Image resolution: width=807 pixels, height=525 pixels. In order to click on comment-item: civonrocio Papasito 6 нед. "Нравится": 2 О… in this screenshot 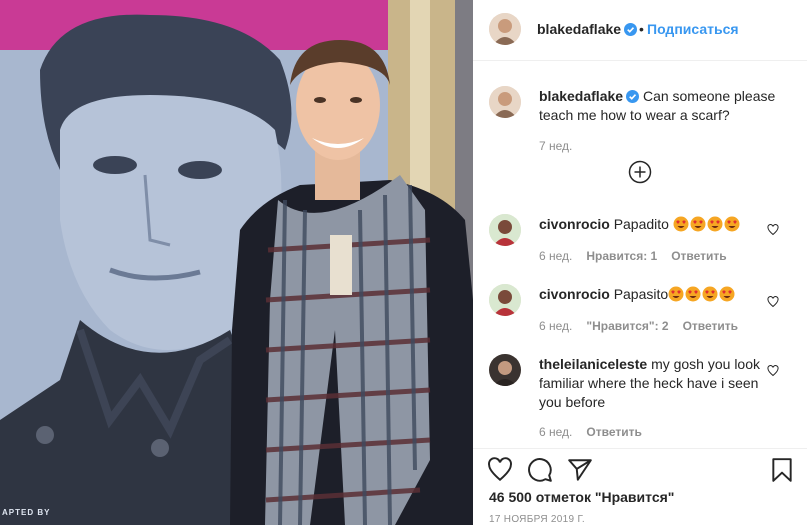, I will do `click(640, 314)`.